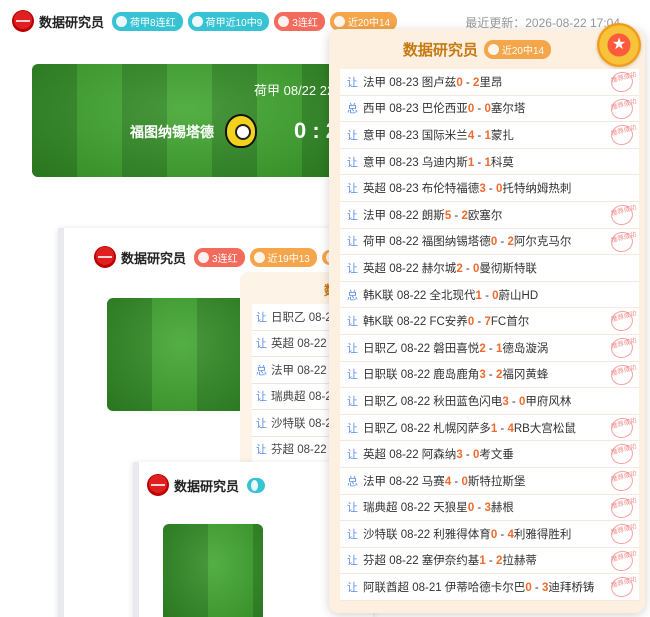 This screenshot has width=650, height=617. What do you see at coordinates (489, 188) in the screenshot?
I see `record-row: 让英超 08-23 布伦特福德3 - 0托特纳姆热刺` at bounding box center [489, 188].